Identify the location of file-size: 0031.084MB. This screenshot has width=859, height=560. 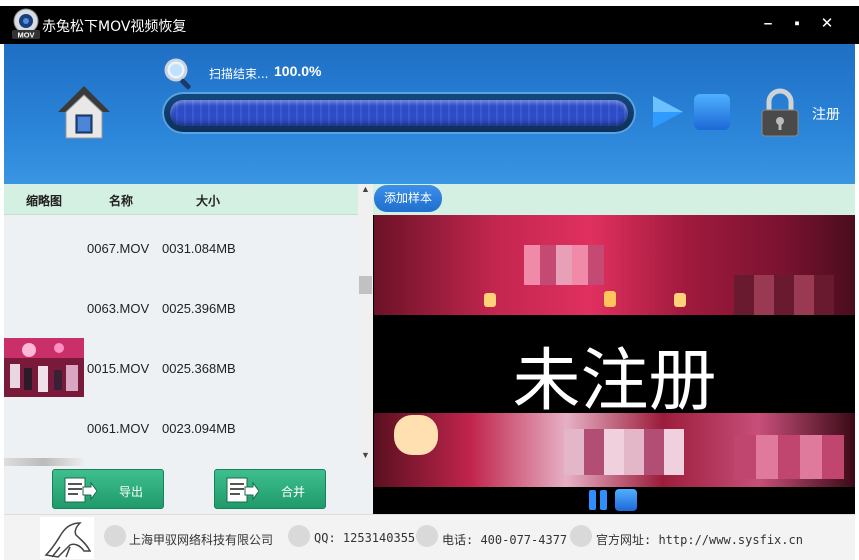
(199, 248).